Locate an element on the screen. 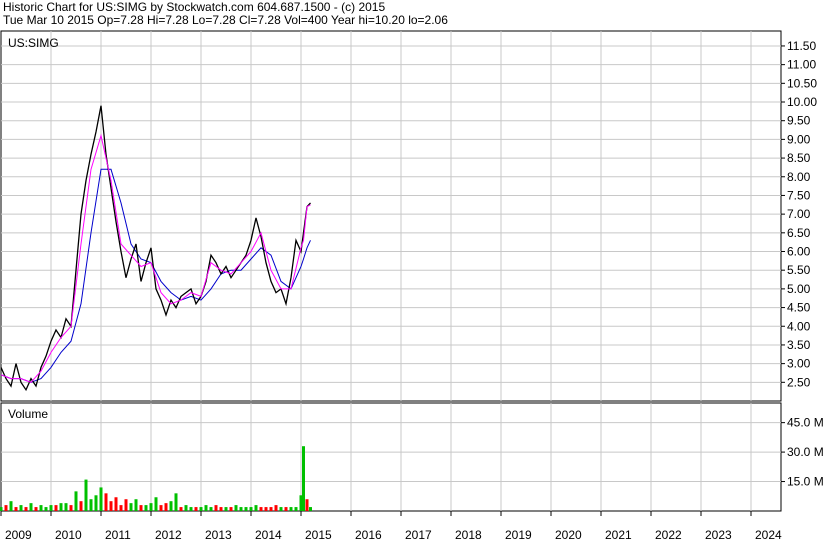  price-tick-label-9.50: 9.50 is located at coordinates (799, 121).